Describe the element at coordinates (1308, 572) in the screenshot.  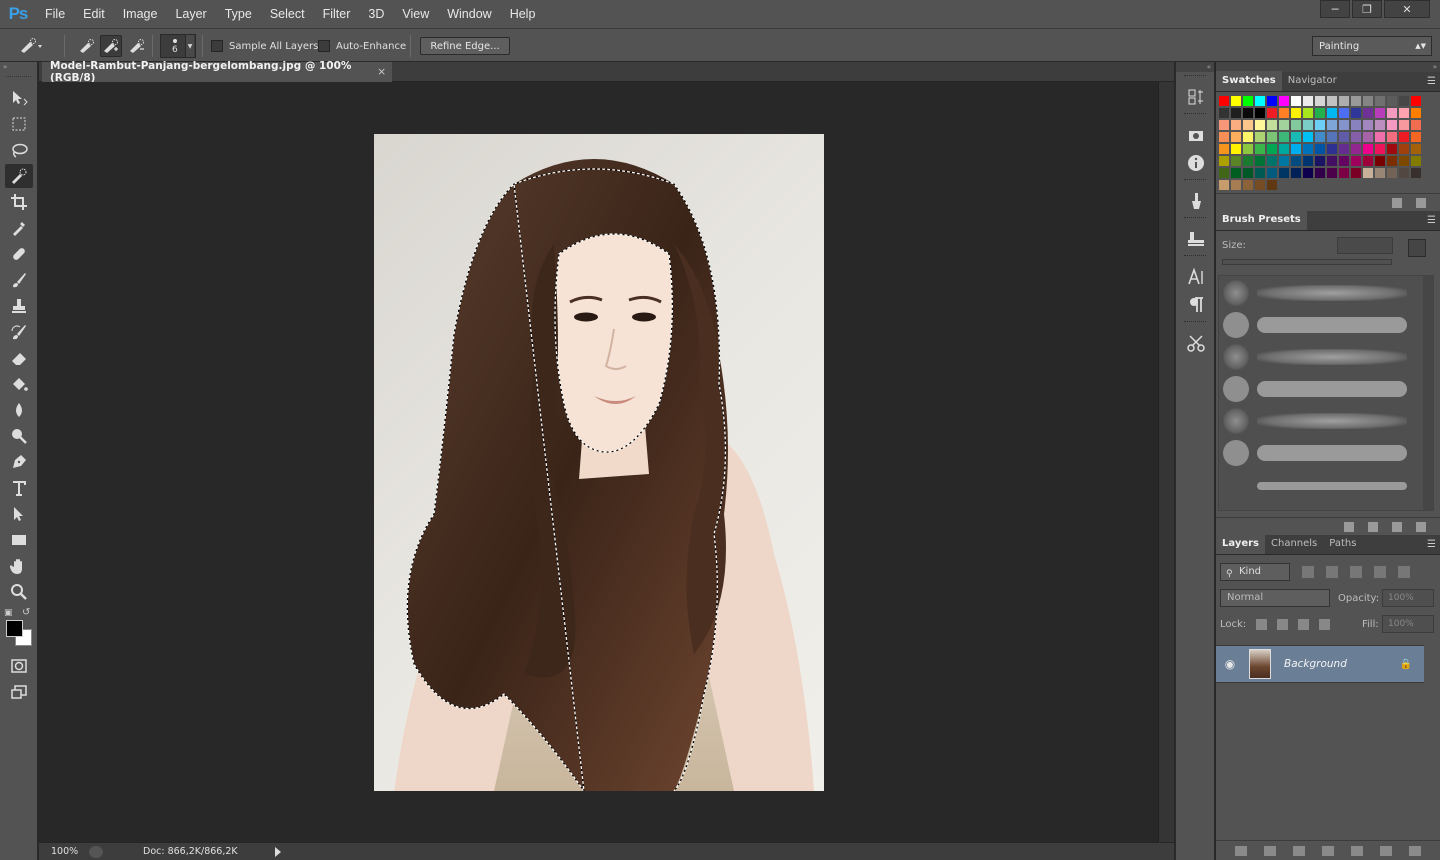
I see `pixel-filter-icon` at that location.